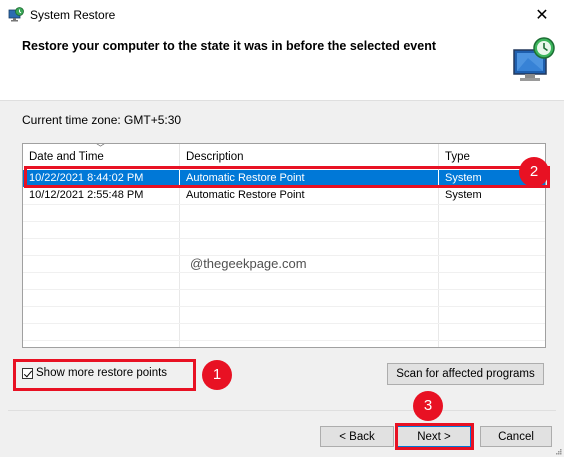 The image size is (564, 457). Describe the element at coordinates (282, 15) in the screenshot. I see `title-bar: System Restore ✕` at that location.